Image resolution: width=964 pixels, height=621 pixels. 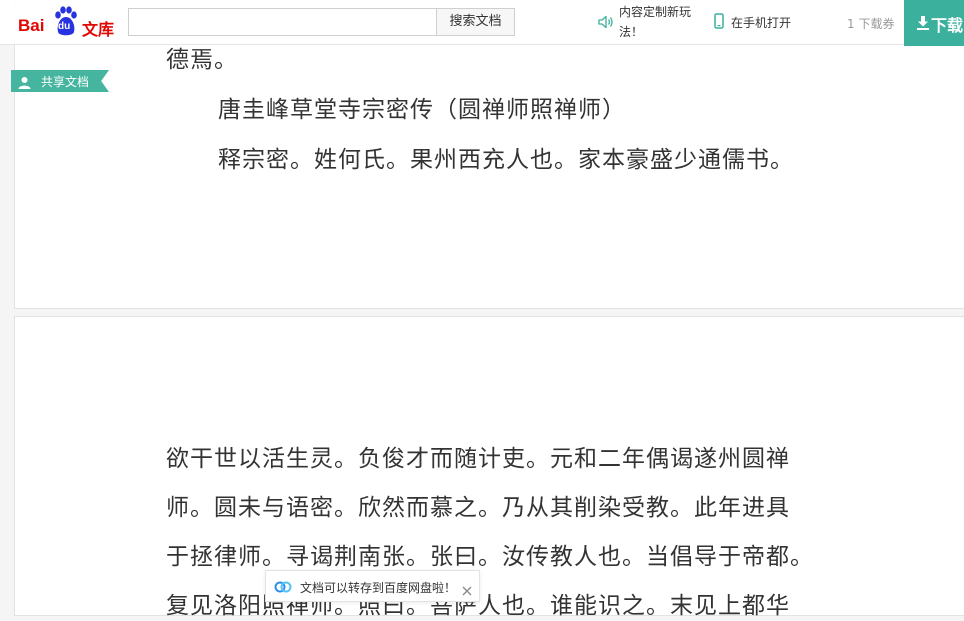 I want to click on download-icon, so click(x=923, y=24).